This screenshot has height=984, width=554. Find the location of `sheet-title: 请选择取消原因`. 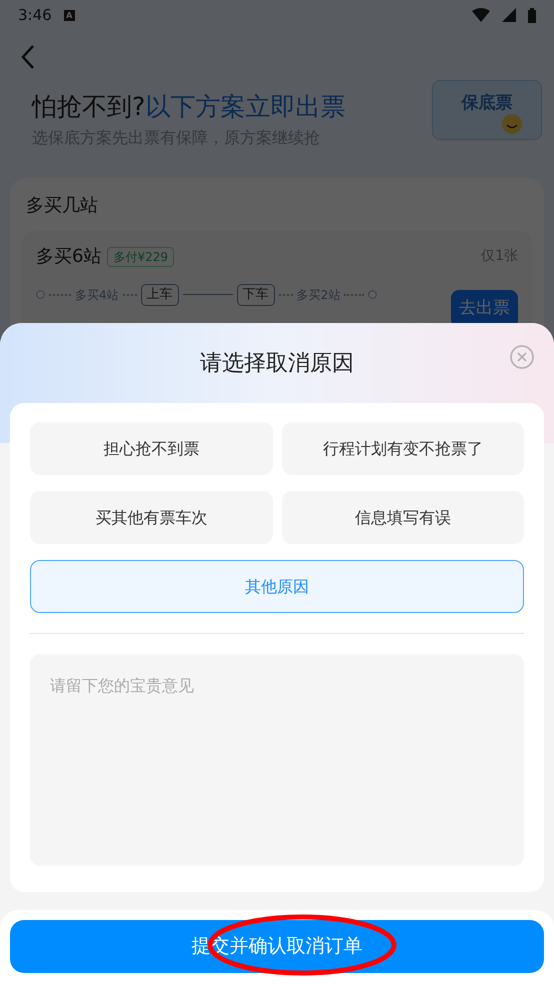

sheet-title: 请选择取消原因 is located at coordinates (277, 364).